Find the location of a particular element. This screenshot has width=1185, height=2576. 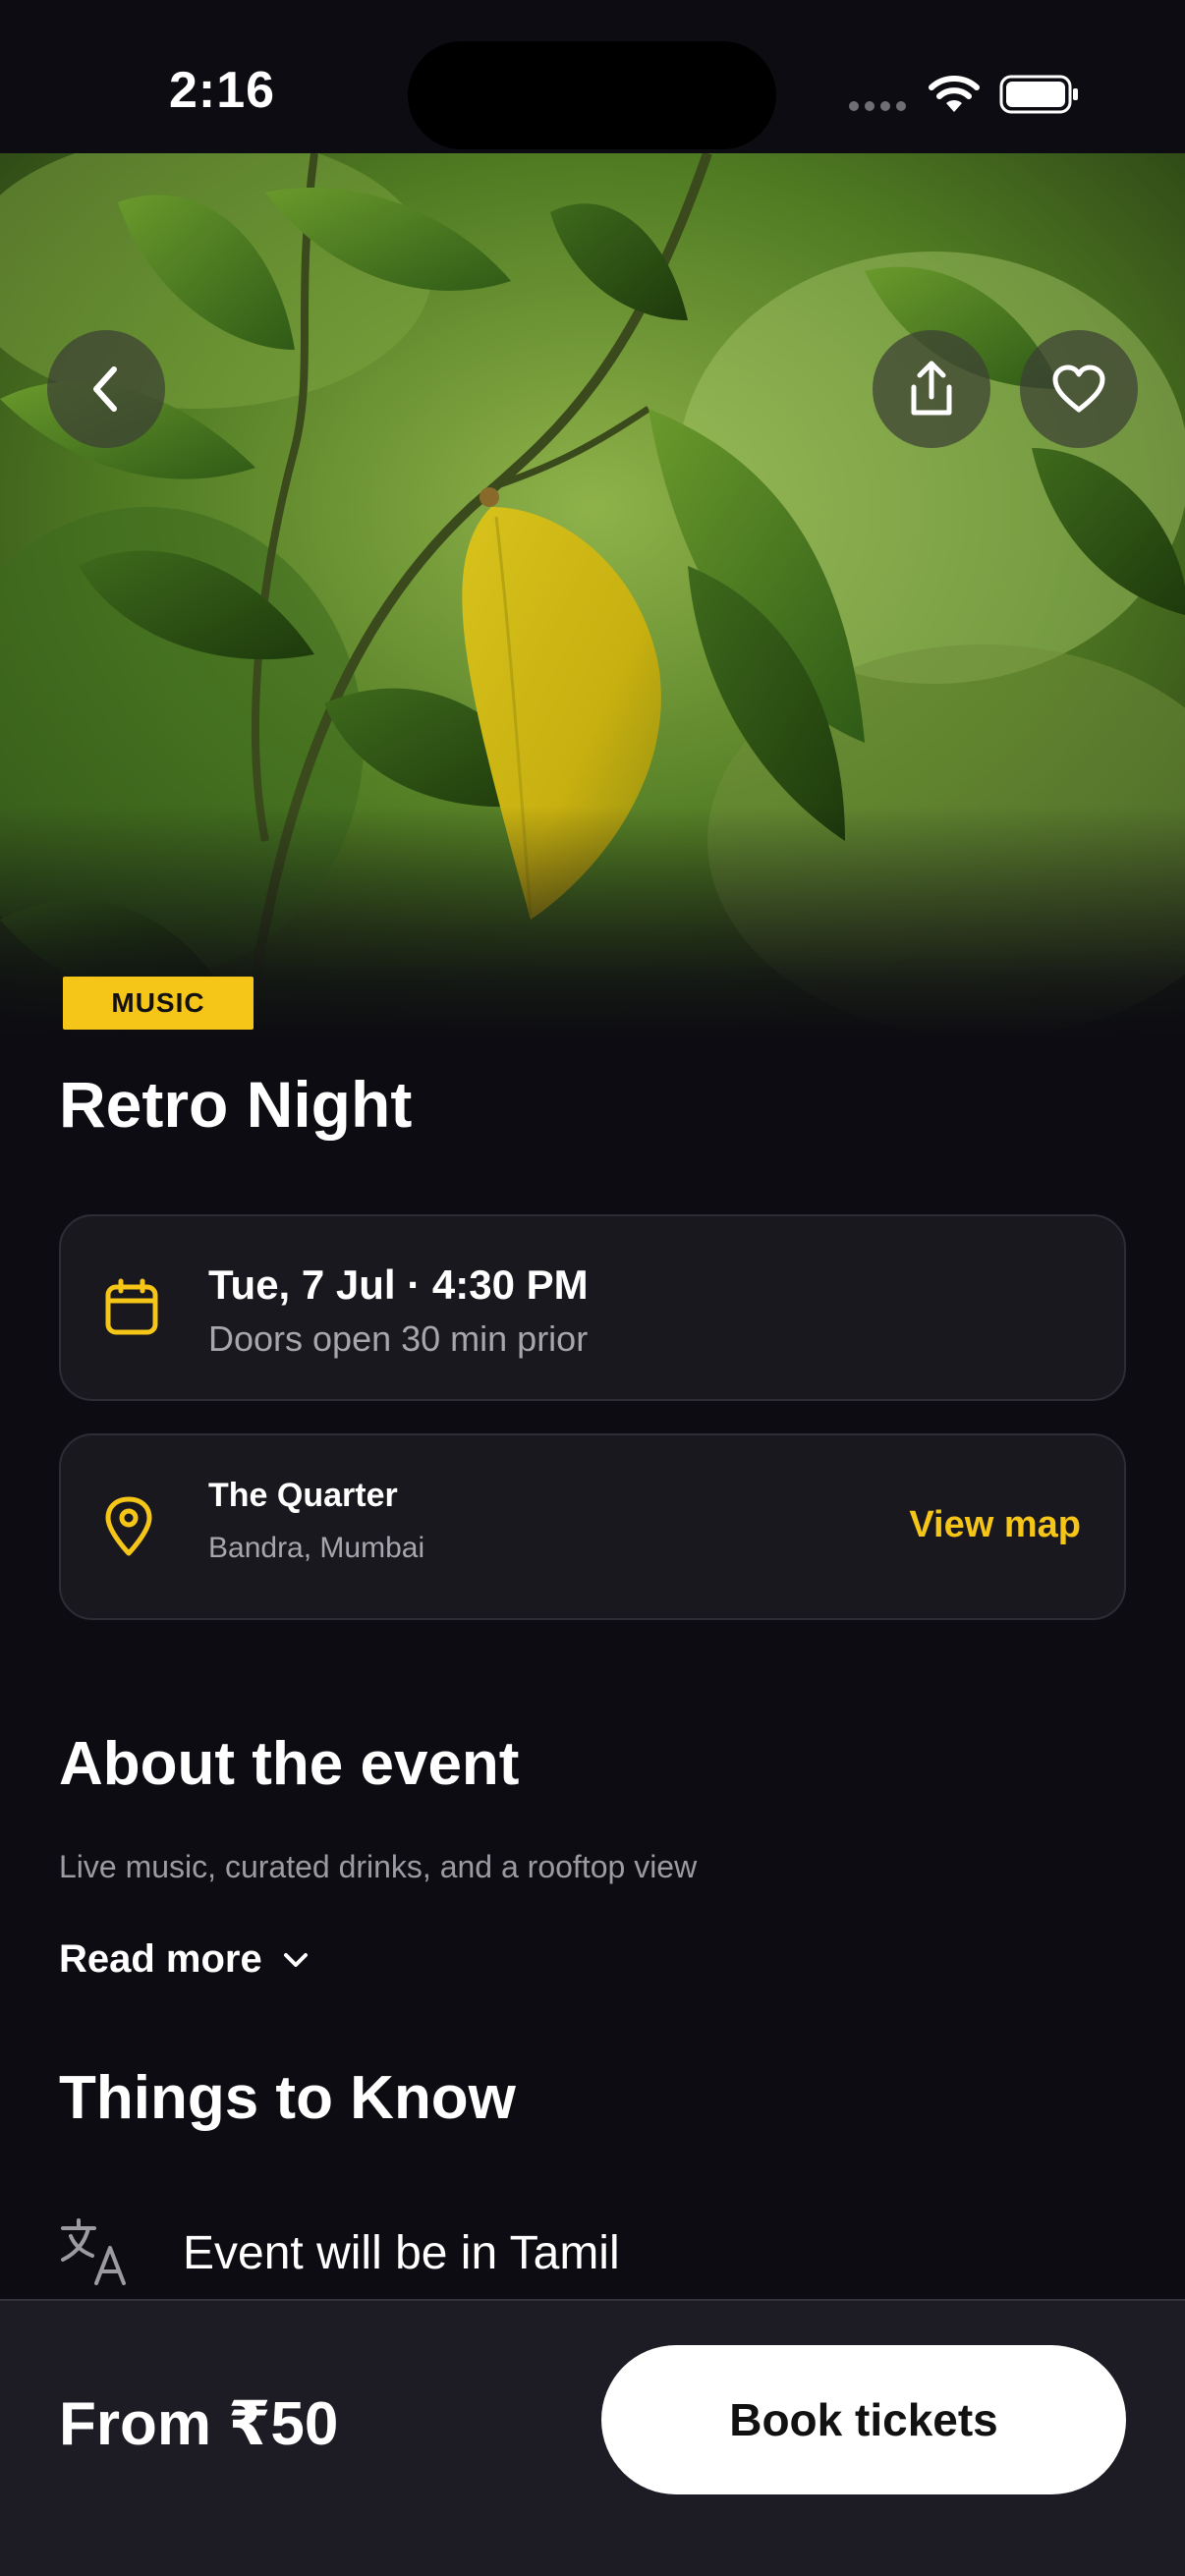

booking-footer: From ₹50 Book tickets is located at coordinates (592, 2437).